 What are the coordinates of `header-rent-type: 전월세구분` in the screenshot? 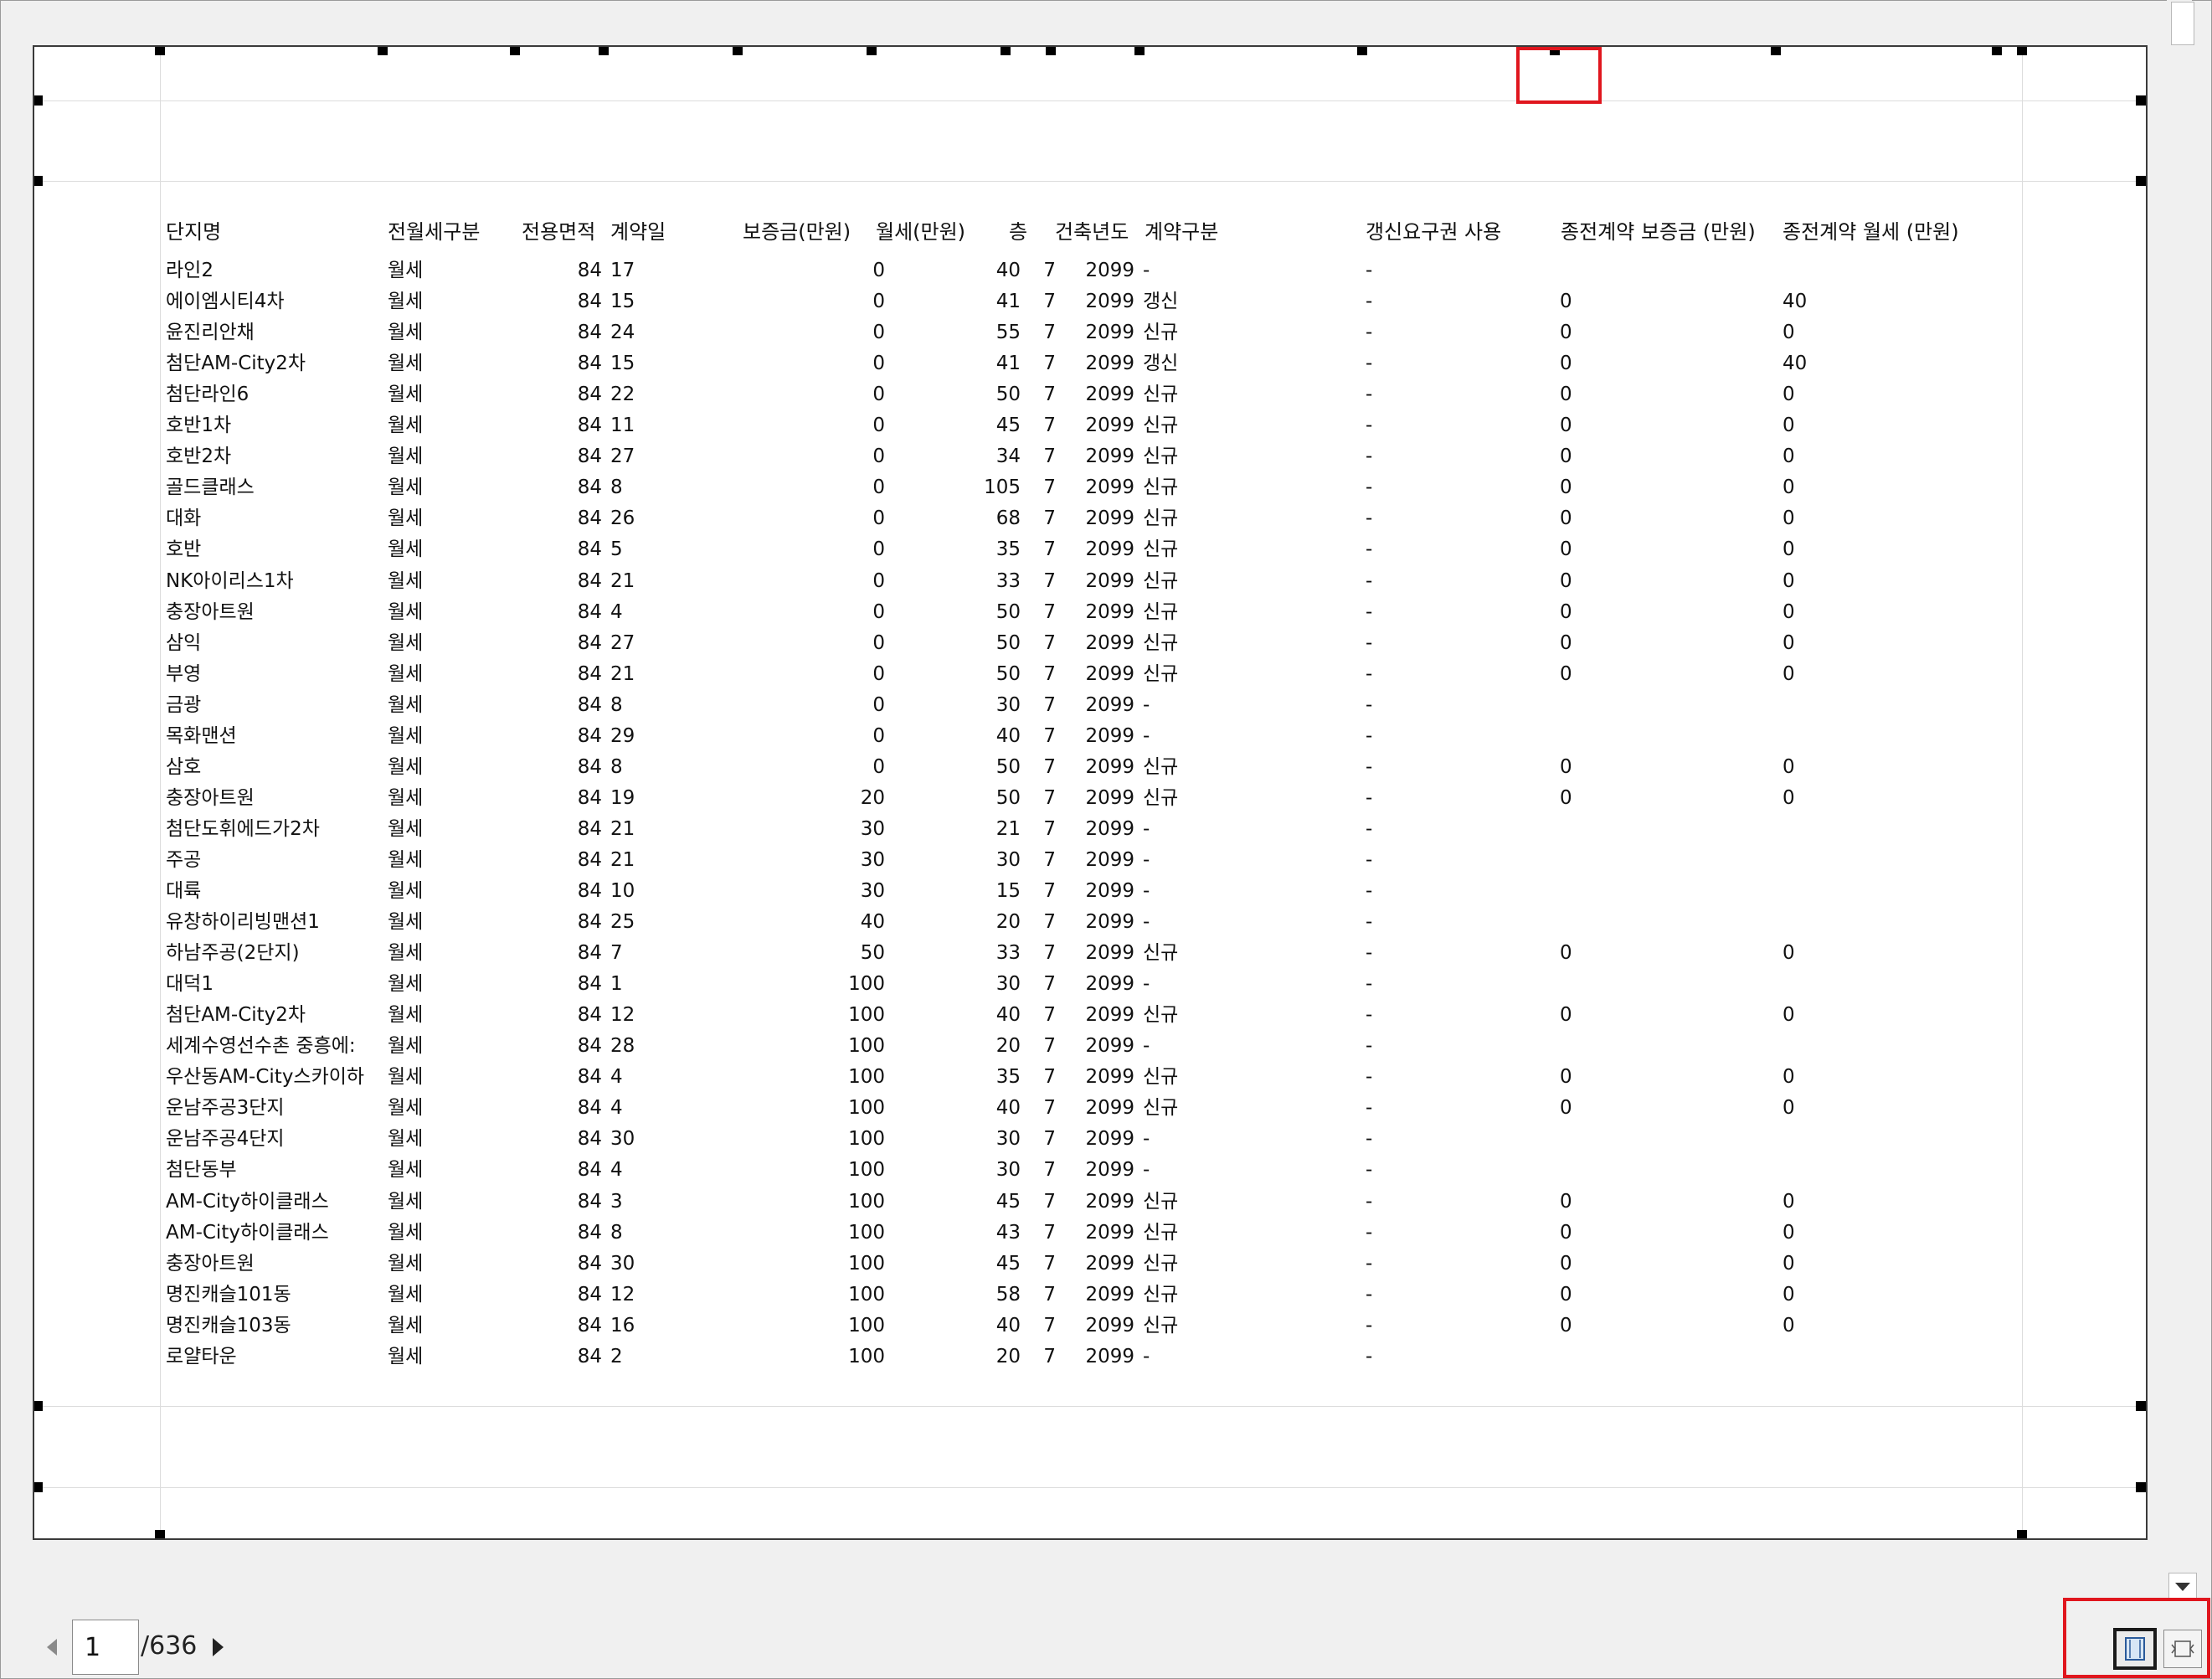 It's located at (434, 232).